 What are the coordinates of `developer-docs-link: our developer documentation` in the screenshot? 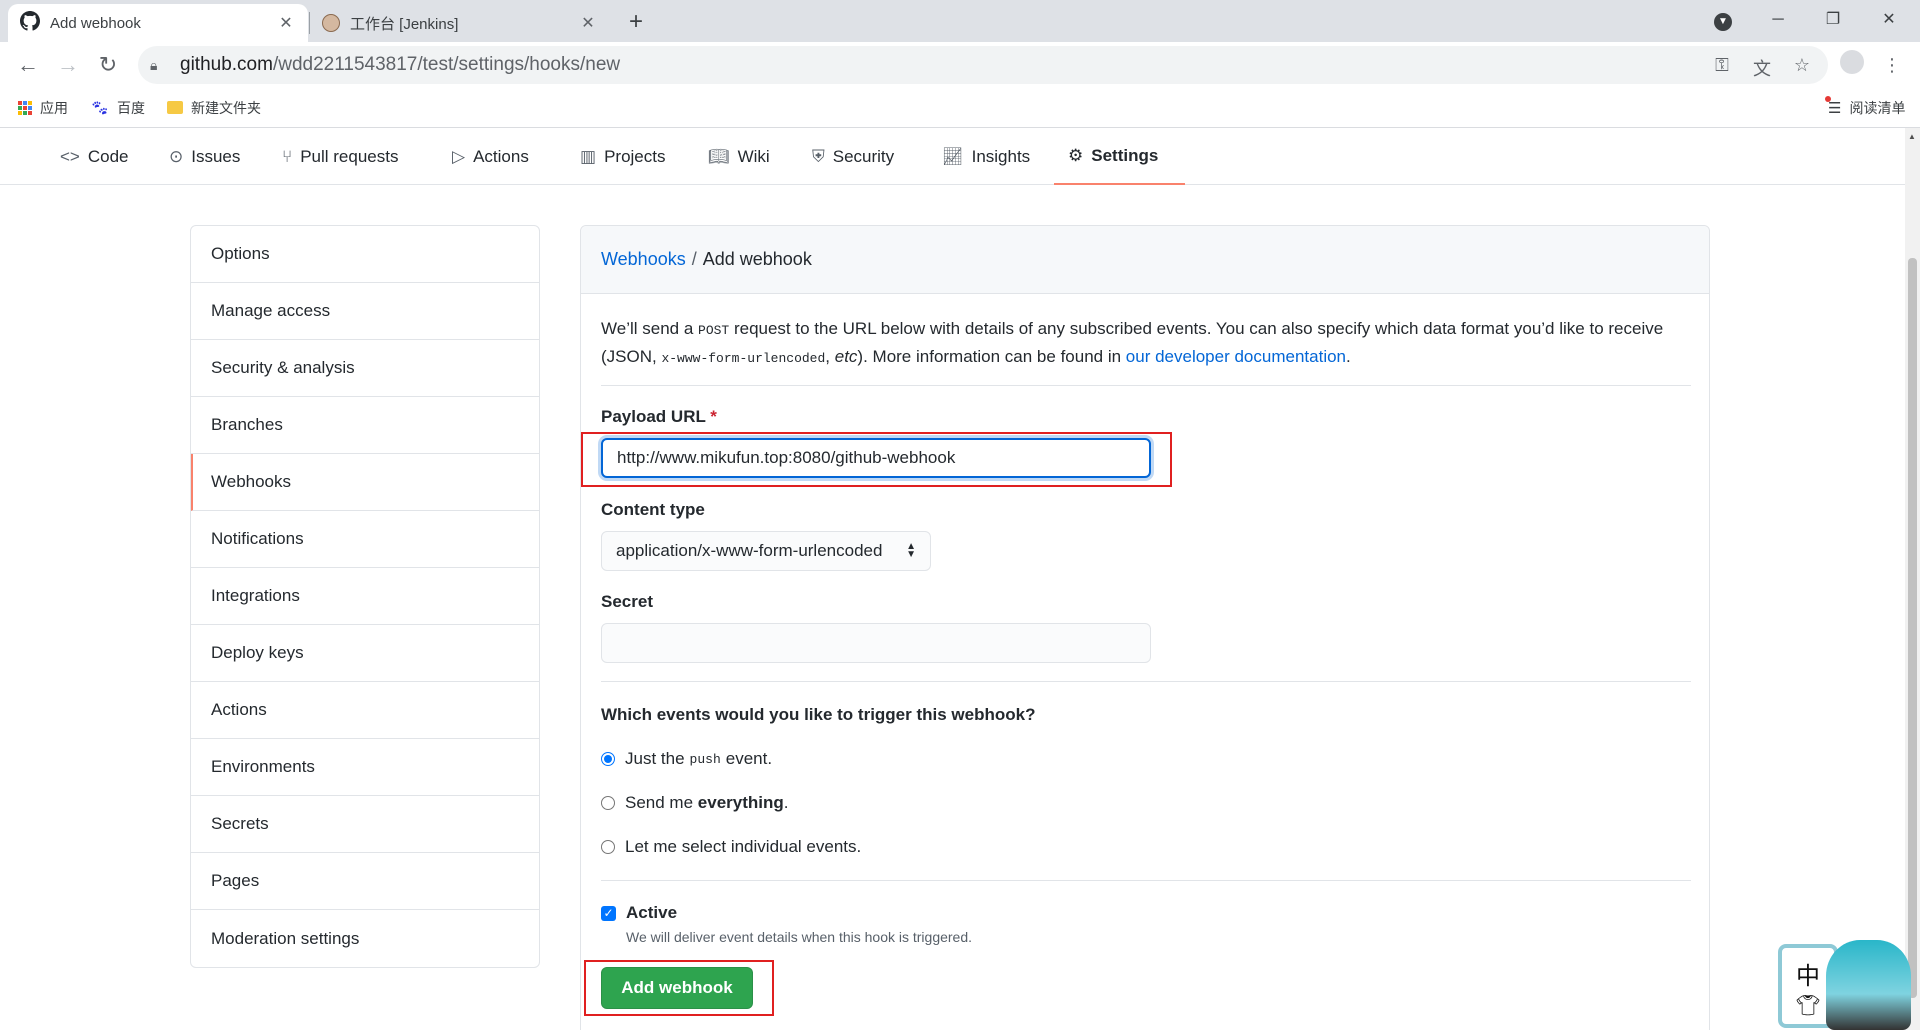 It's located at (1236, 356).